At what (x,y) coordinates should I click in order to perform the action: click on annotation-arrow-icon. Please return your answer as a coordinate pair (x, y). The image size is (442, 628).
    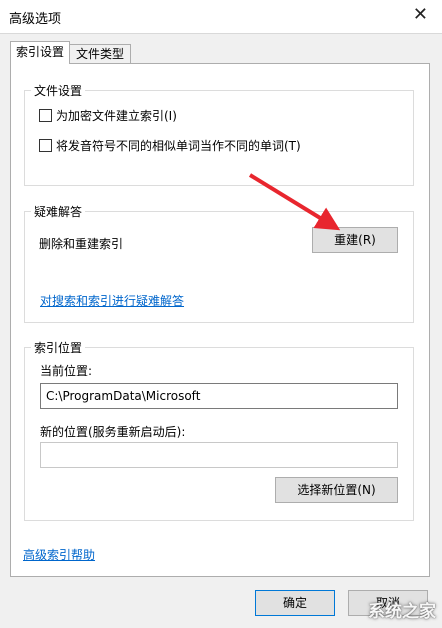
    Looking at the image, I should click on (294, 202).